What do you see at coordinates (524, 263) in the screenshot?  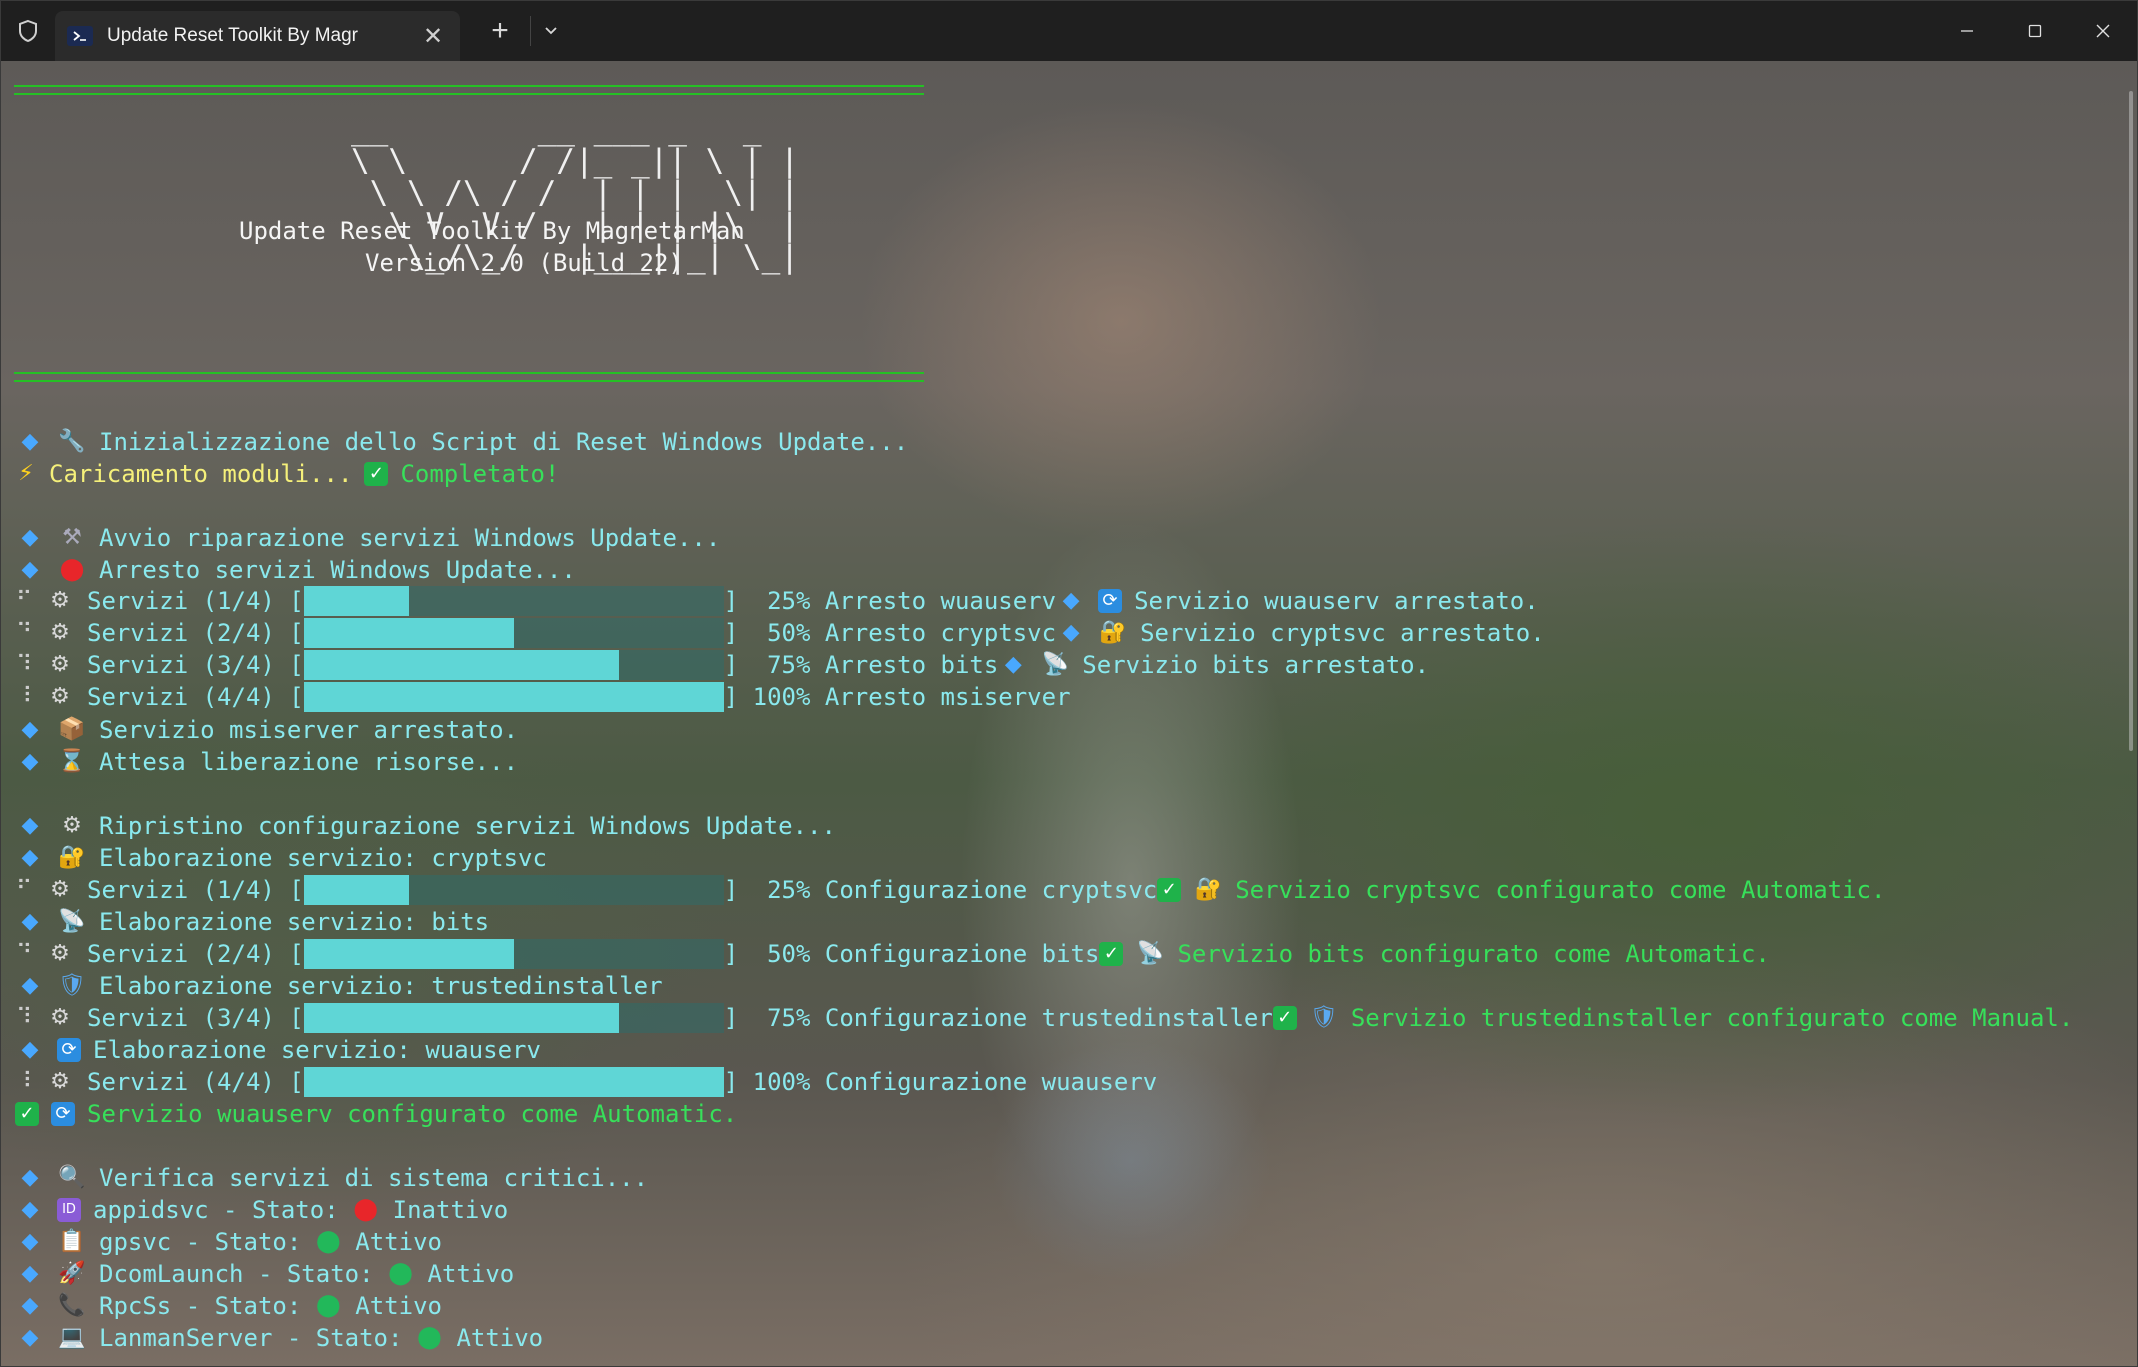 I see `version-label: Version 2.0 (Build 22)` at bounding box center [524, 263].